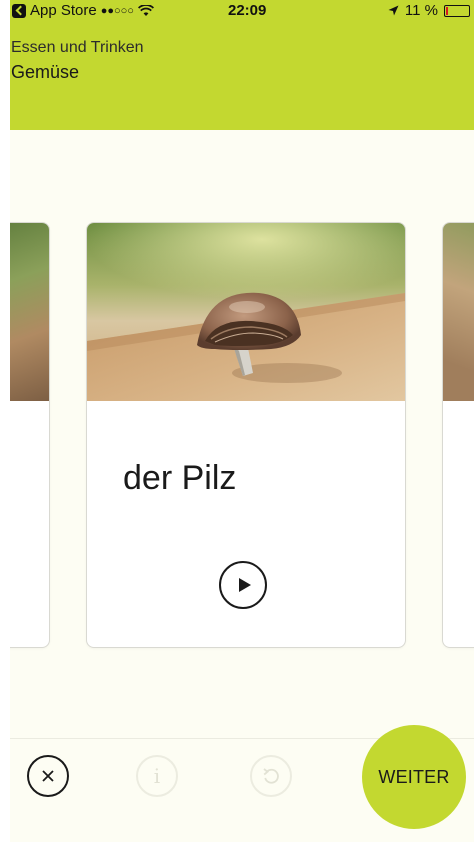 The image size is (474, 842). What do you see at coordinates (246, 312) in the screenshot?
I see `mushroom-photo` at bounding box center [246, 312].